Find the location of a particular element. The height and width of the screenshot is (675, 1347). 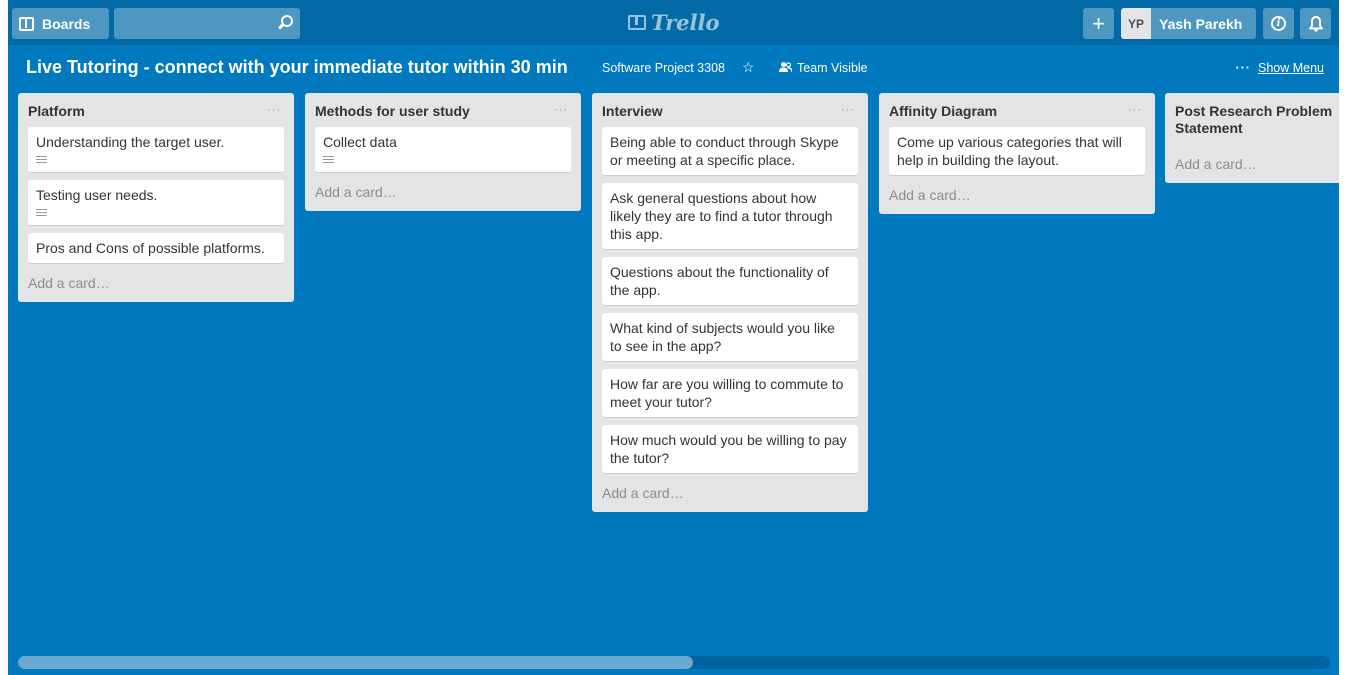

search-icon is located at coordinates (287, 21).